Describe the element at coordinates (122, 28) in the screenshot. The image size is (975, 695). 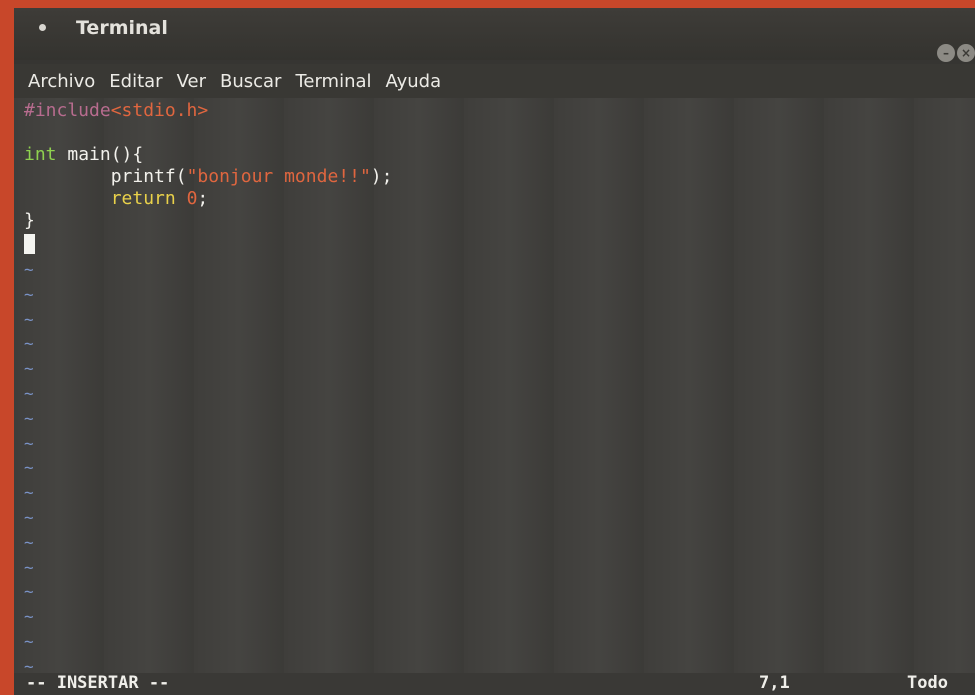
I see `window-title: Terminal` at that location.